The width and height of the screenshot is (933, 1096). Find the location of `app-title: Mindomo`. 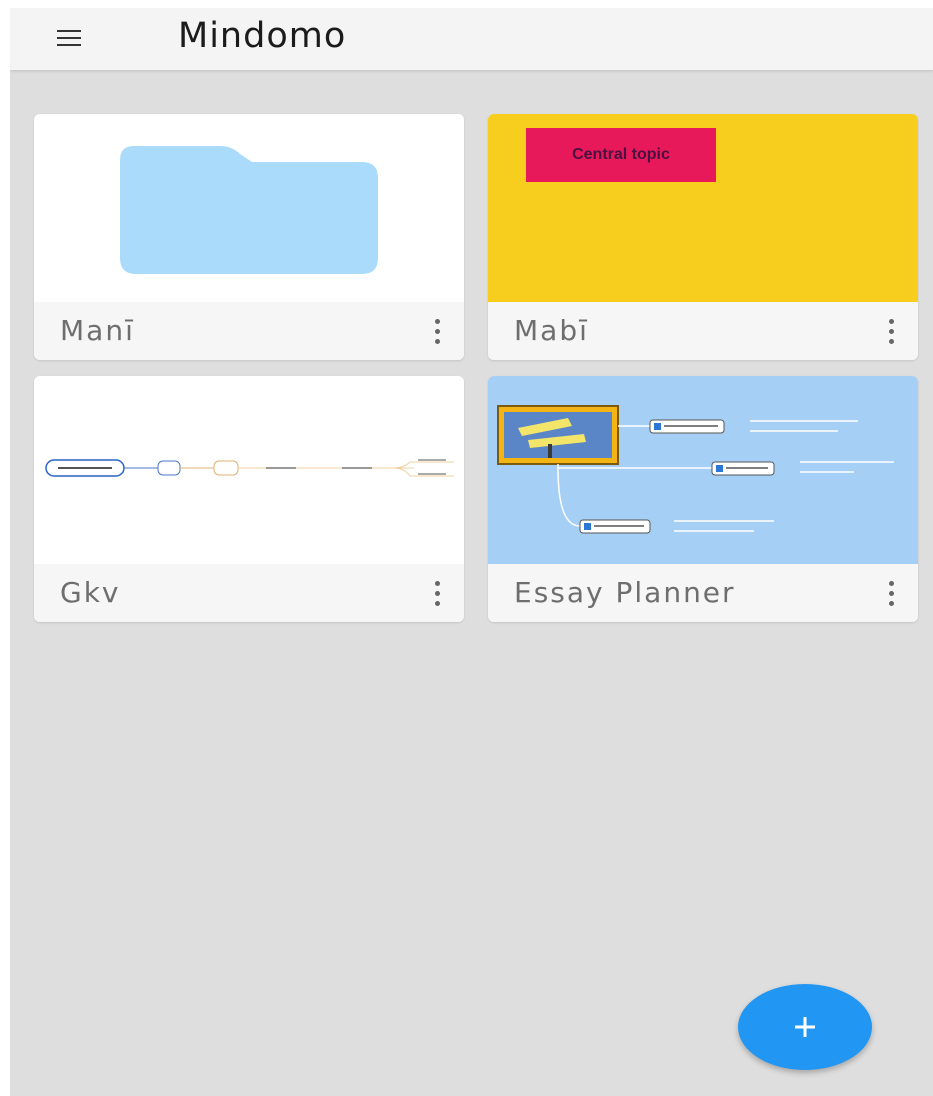

app-title: Mindomo is located at coordinates (262, 36).